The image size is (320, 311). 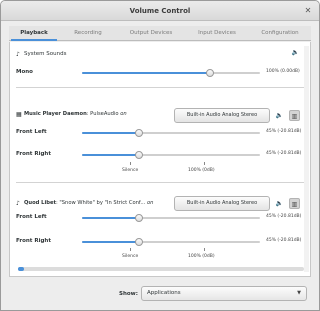 I want to click on quod-front-right-label: Front Right, so click(x=33, y=241).